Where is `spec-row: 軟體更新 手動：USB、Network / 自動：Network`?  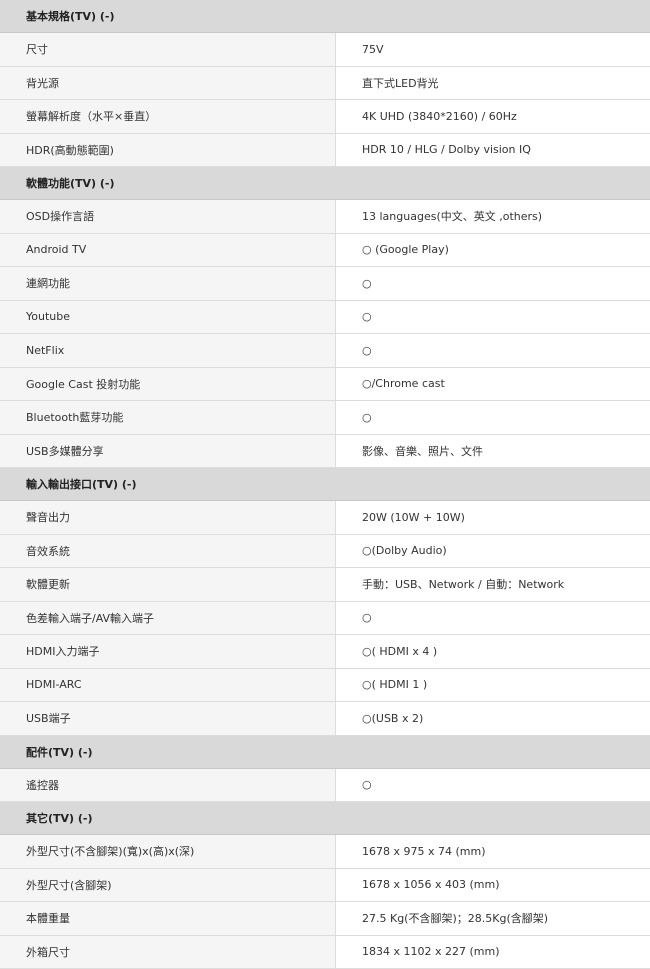 spec-row: 軟體更新 手動：USB、Network / 自動：Network is located at coordinates (325, 585).